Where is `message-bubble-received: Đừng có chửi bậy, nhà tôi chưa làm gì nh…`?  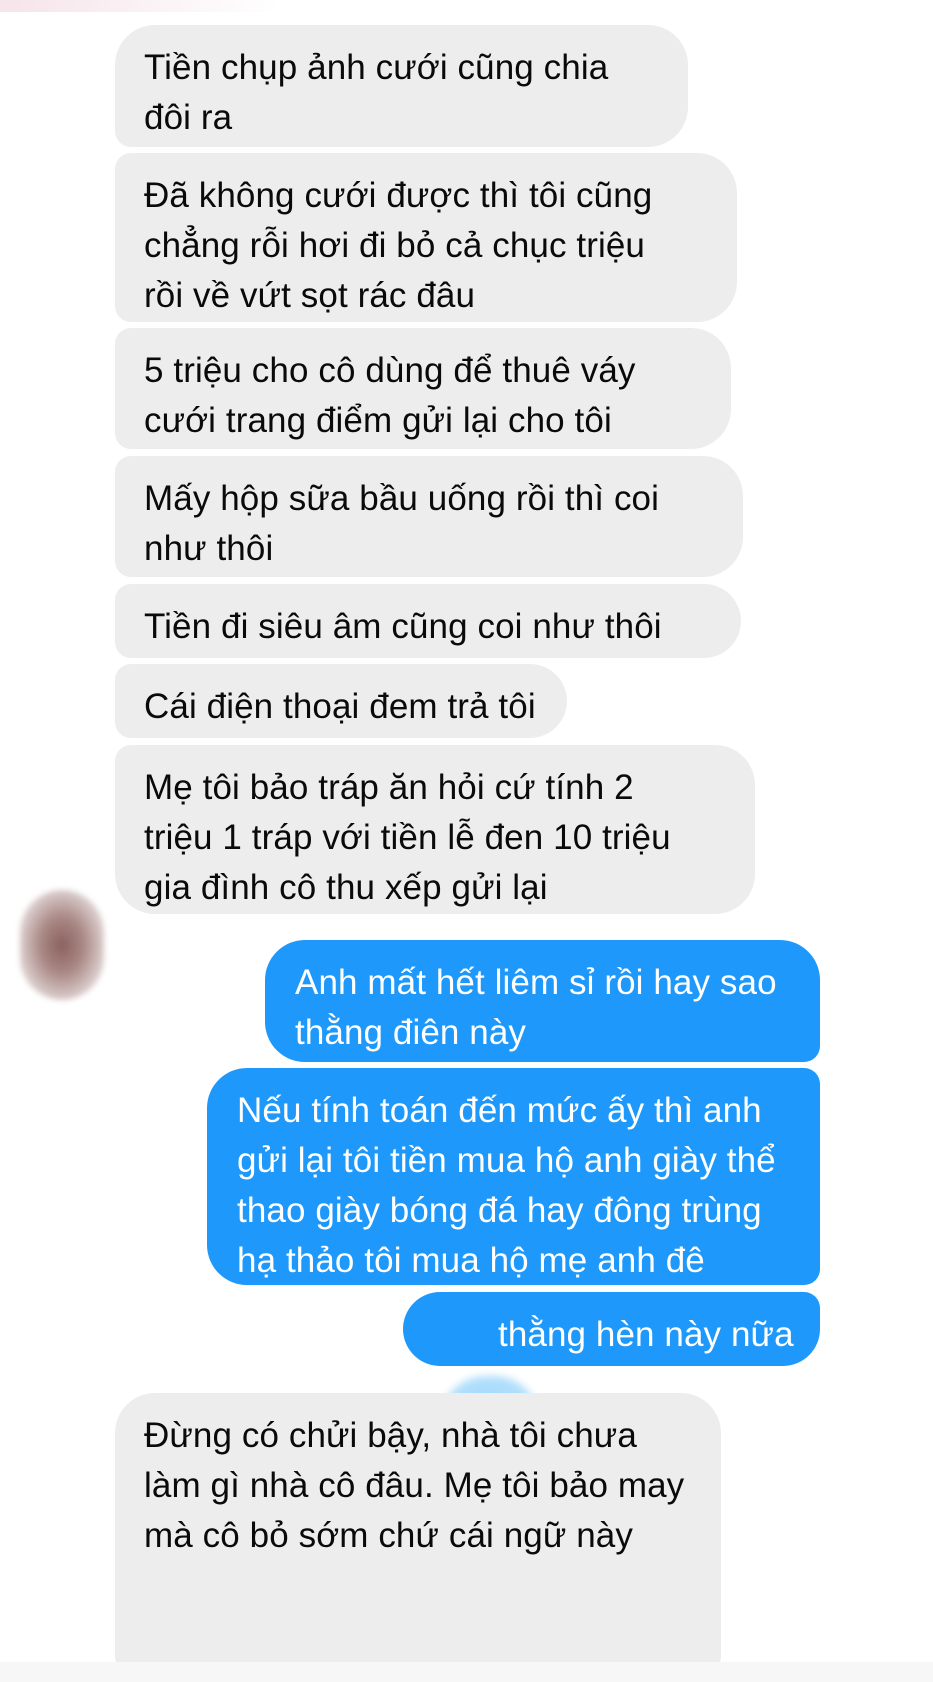 message-bubble-received: Đừng có chửi bậy, nhà tôi chưa làm gì nh… is located at coordinates (418, 1533).